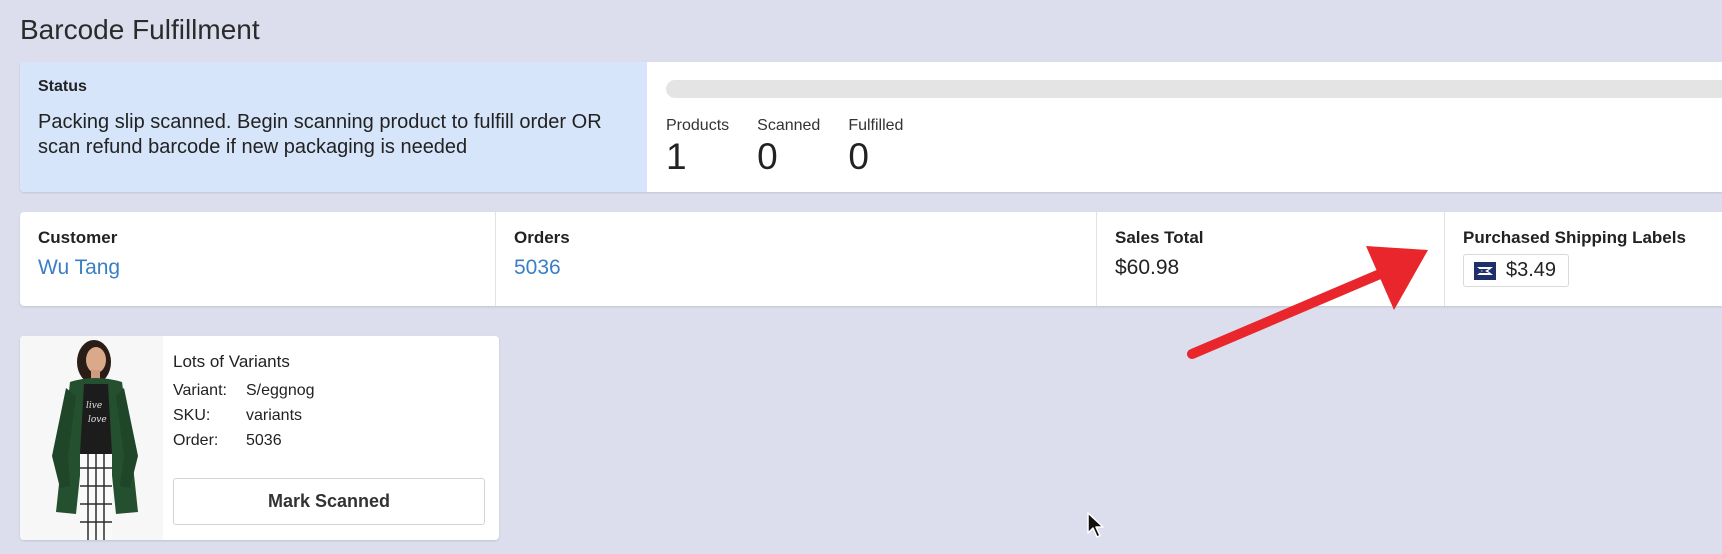 This screenshot has height=554, width=1722. Describe the element at coordinates (1147, 267) in the screenshot. I see `sales-total-value: $60.98` at that location.